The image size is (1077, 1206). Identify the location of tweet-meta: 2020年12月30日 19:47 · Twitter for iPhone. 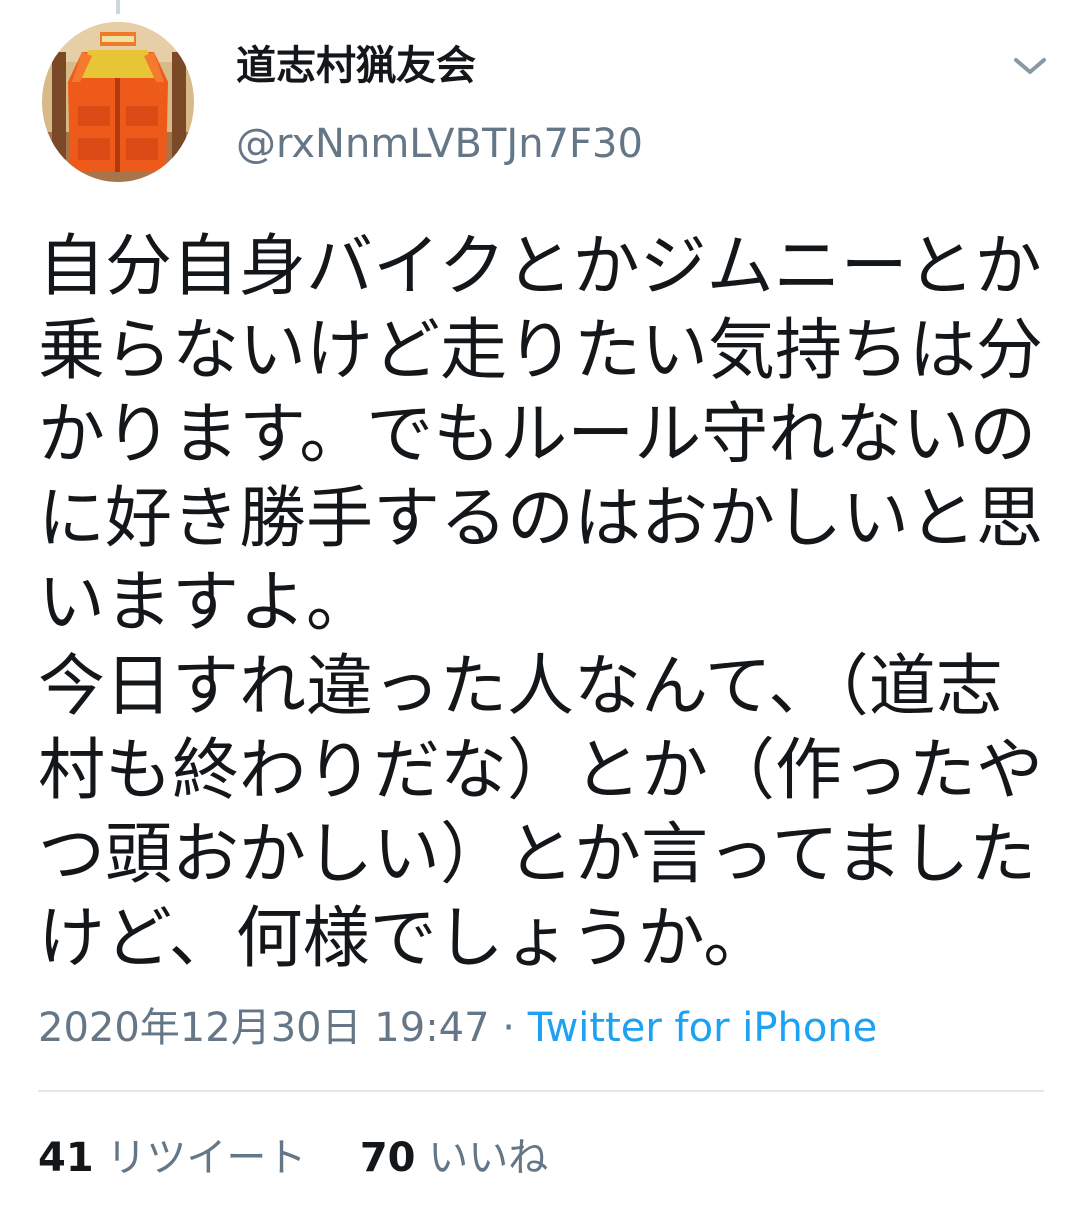
(457, 1028).